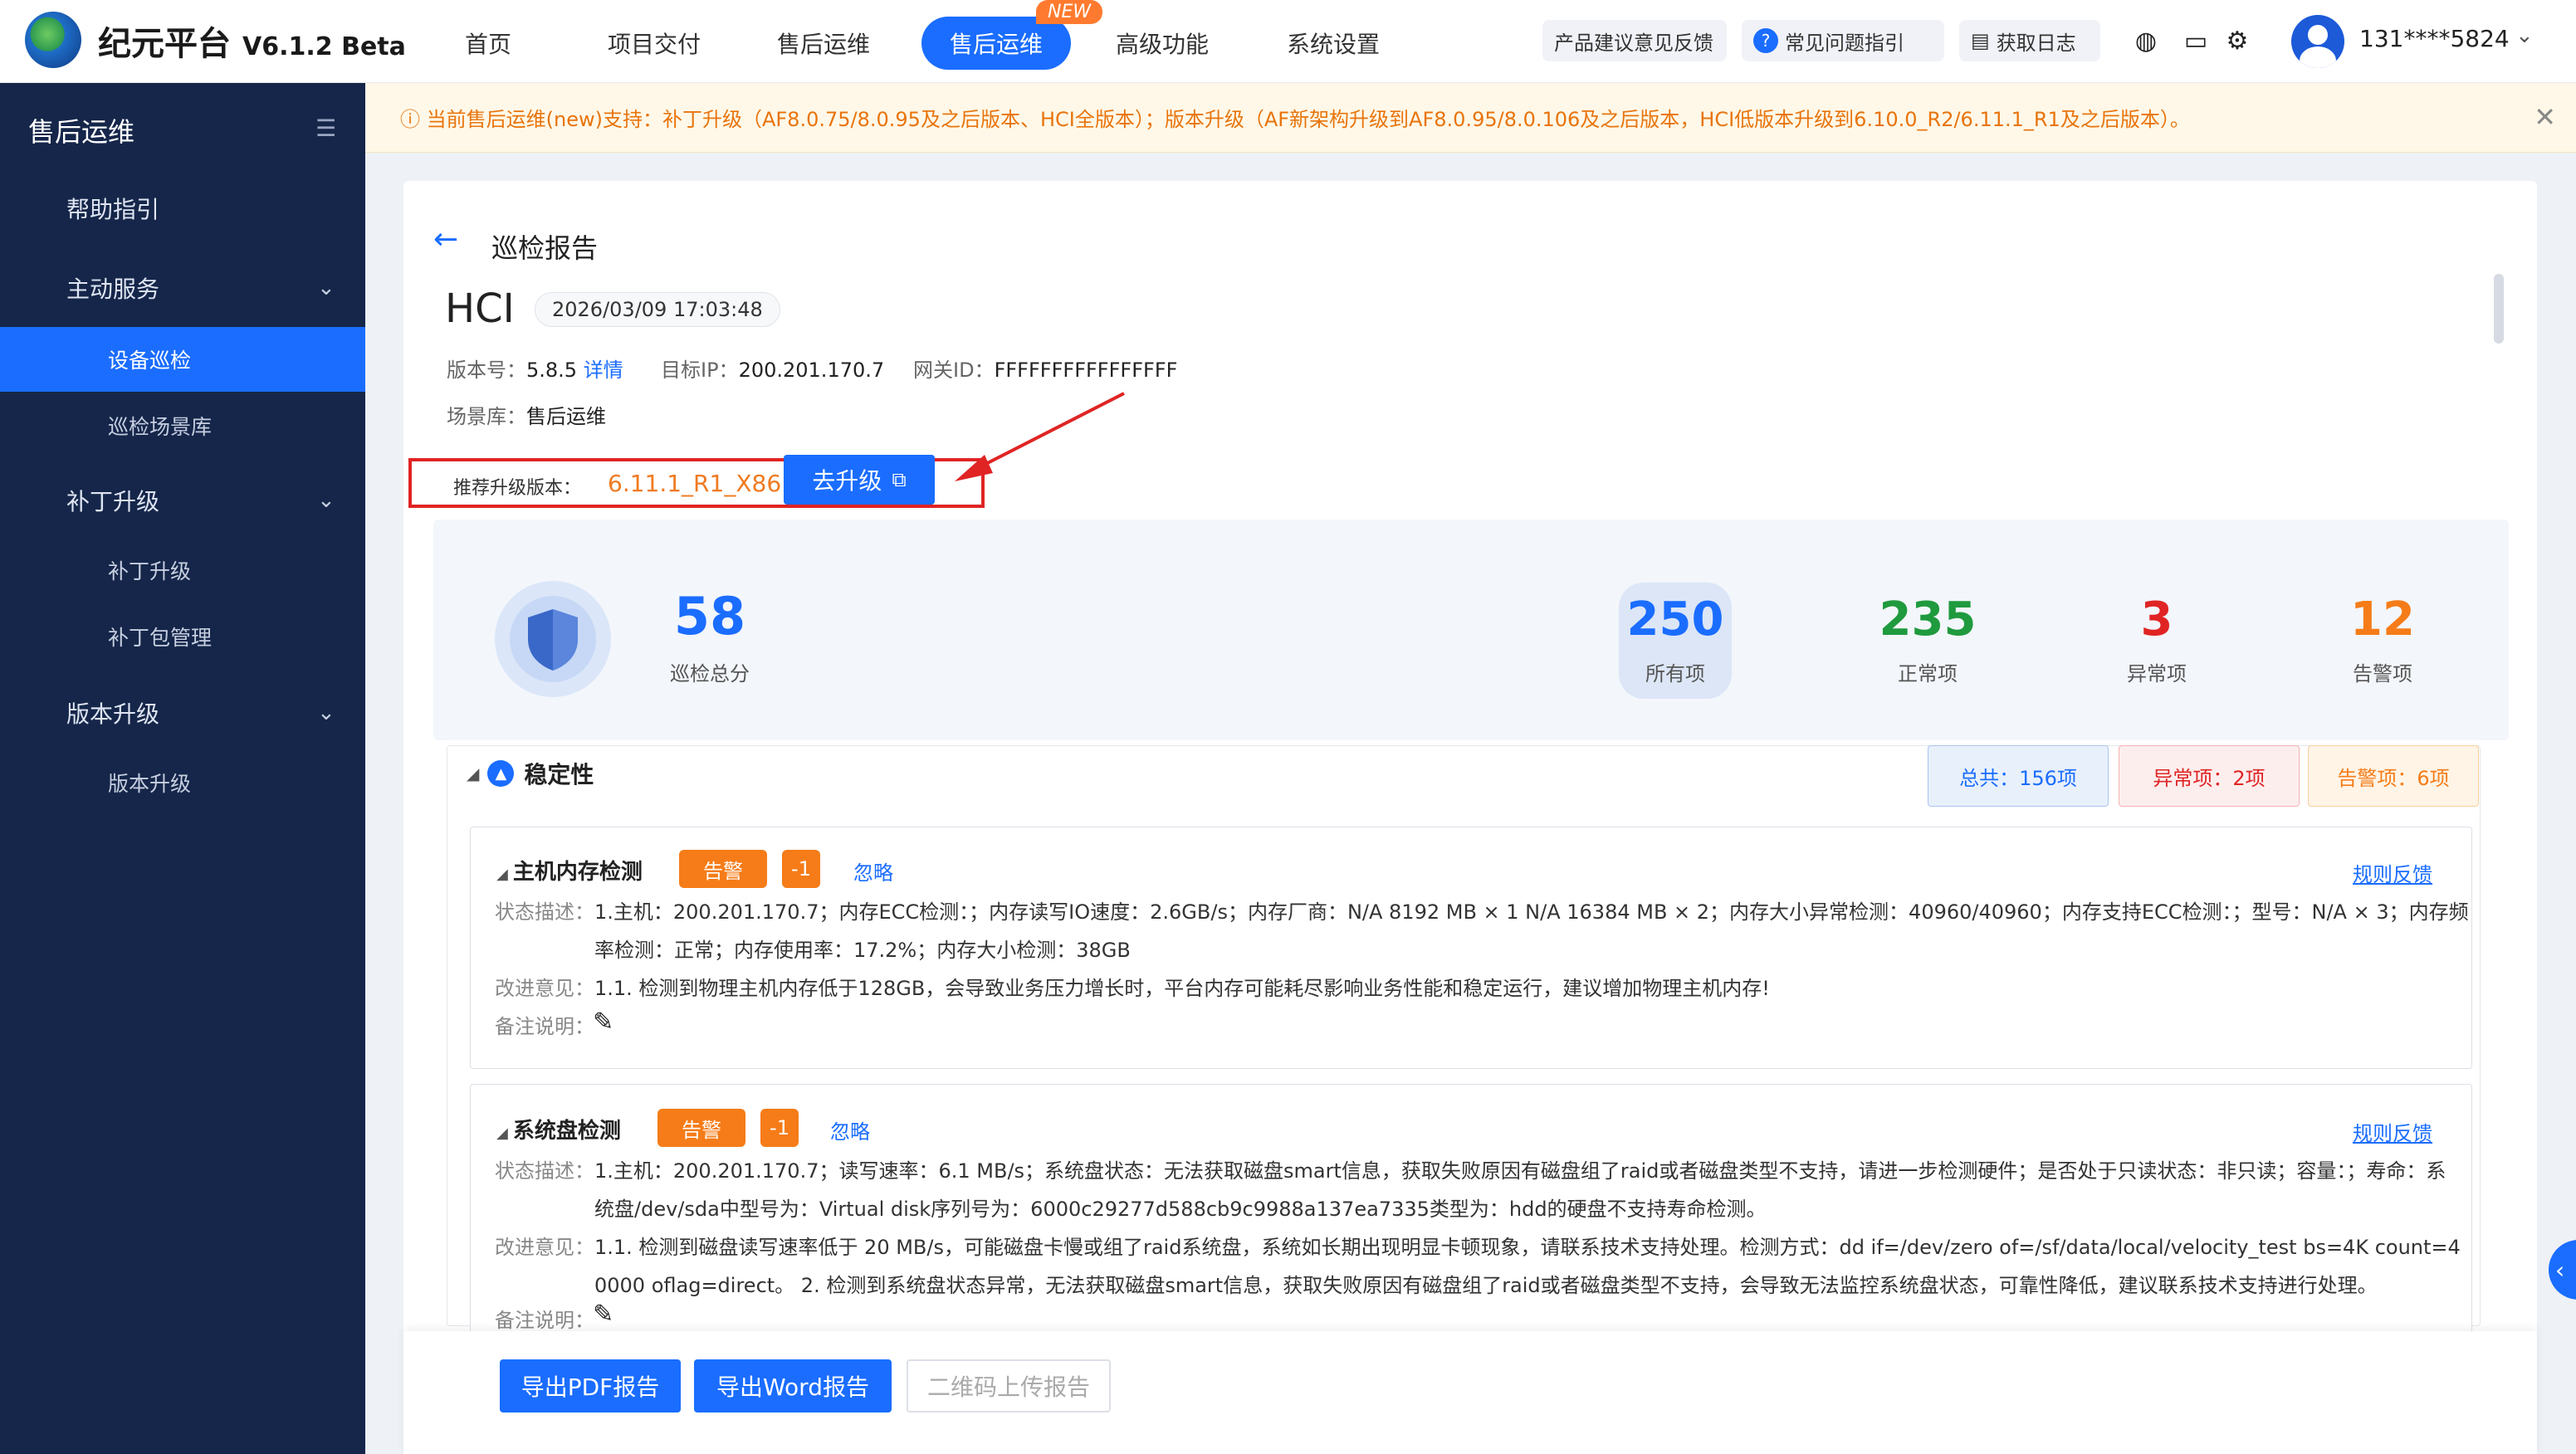 The image size is (2576, 1454). I want to click on upgrade-label: 去升级, so click(847, 481).